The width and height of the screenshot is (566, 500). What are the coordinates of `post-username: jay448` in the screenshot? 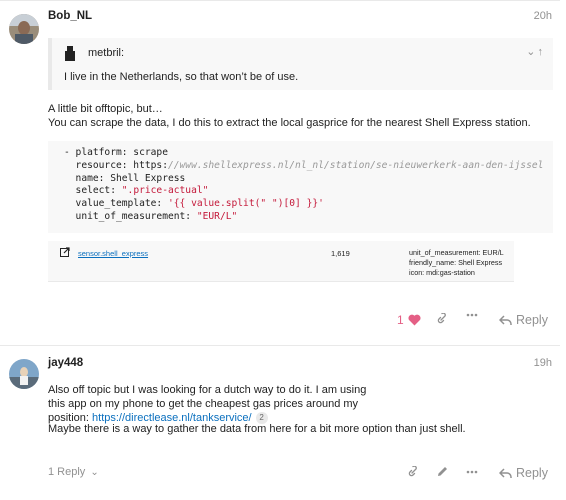 It's located at (65, 363).